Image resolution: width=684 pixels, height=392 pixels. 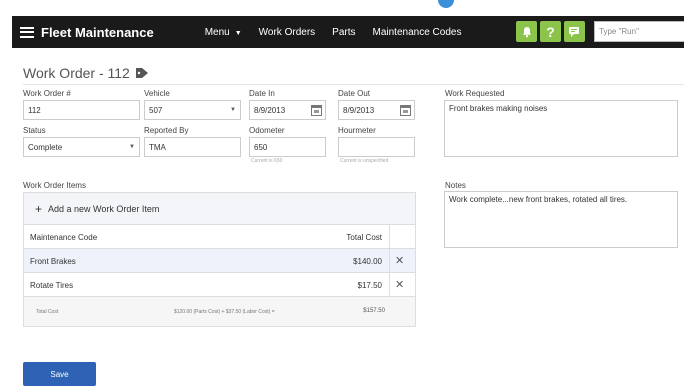 What do you see at coordinates (76, 73) in the screenshot?
I see `page-title-text: Work Order - 112` at bounding box center [76, 73].